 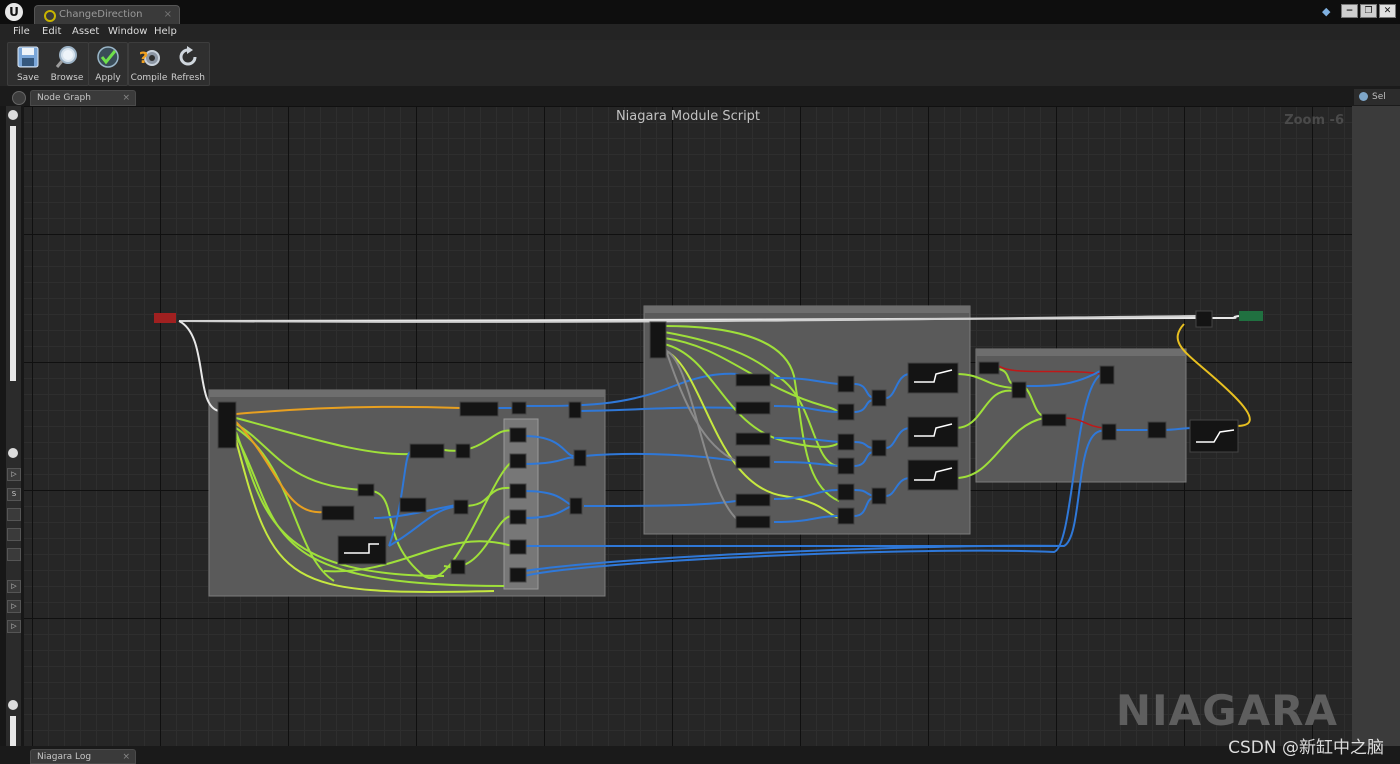 I want to click on log-scrollbar, so click(x=13, y=731).